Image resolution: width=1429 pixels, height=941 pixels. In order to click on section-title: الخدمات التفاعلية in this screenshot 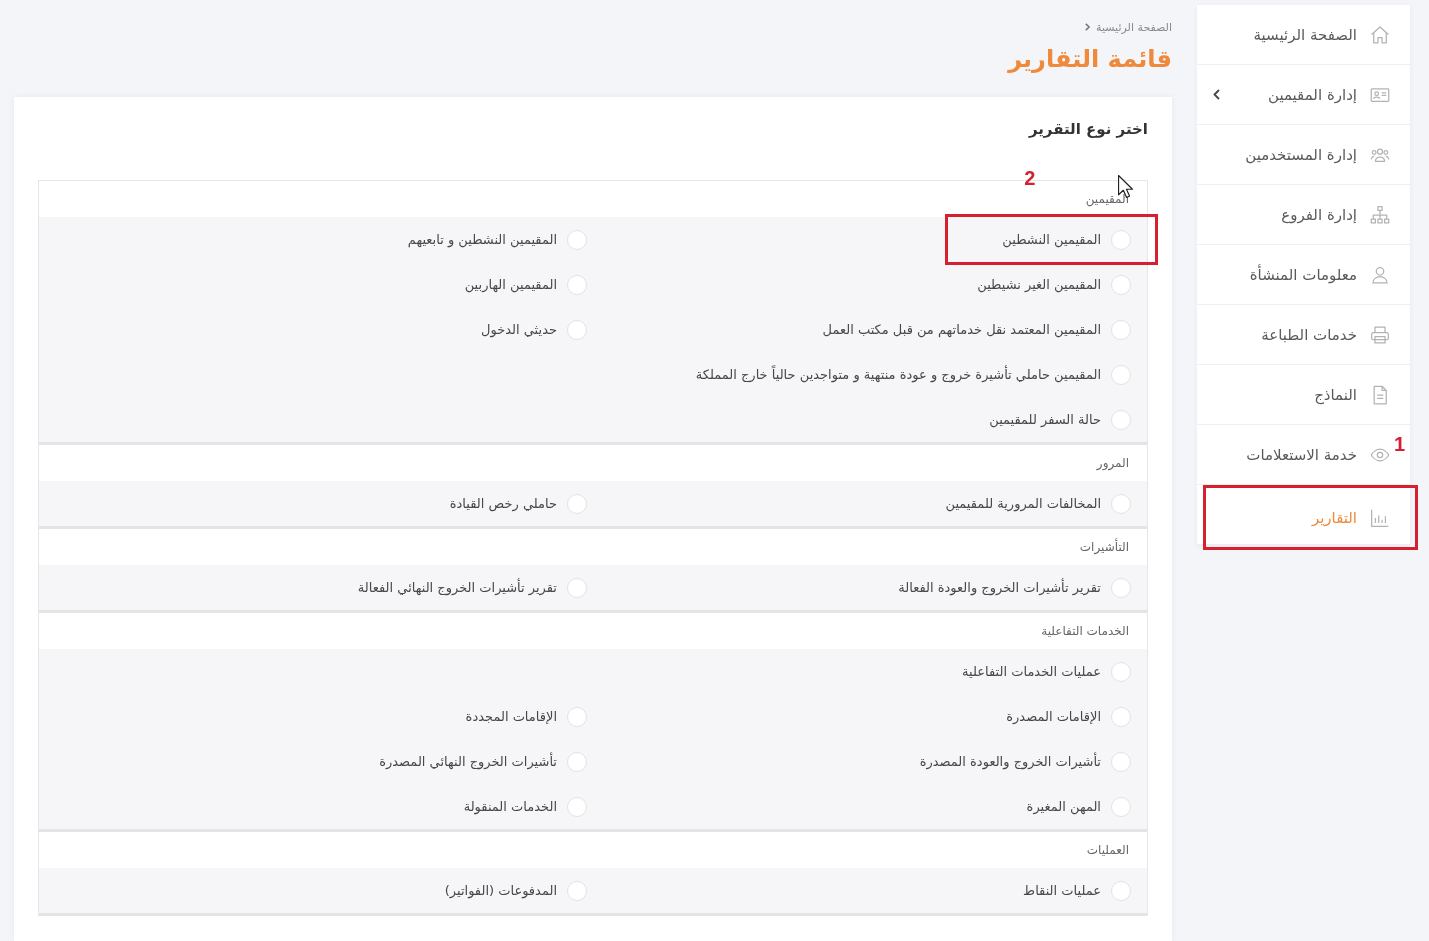, I will do `click(1085, 631)`.